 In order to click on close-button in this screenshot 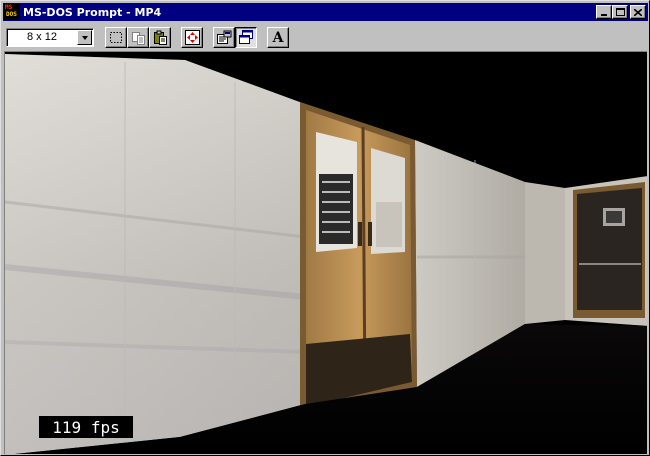, I will do `click(638, 12)`.